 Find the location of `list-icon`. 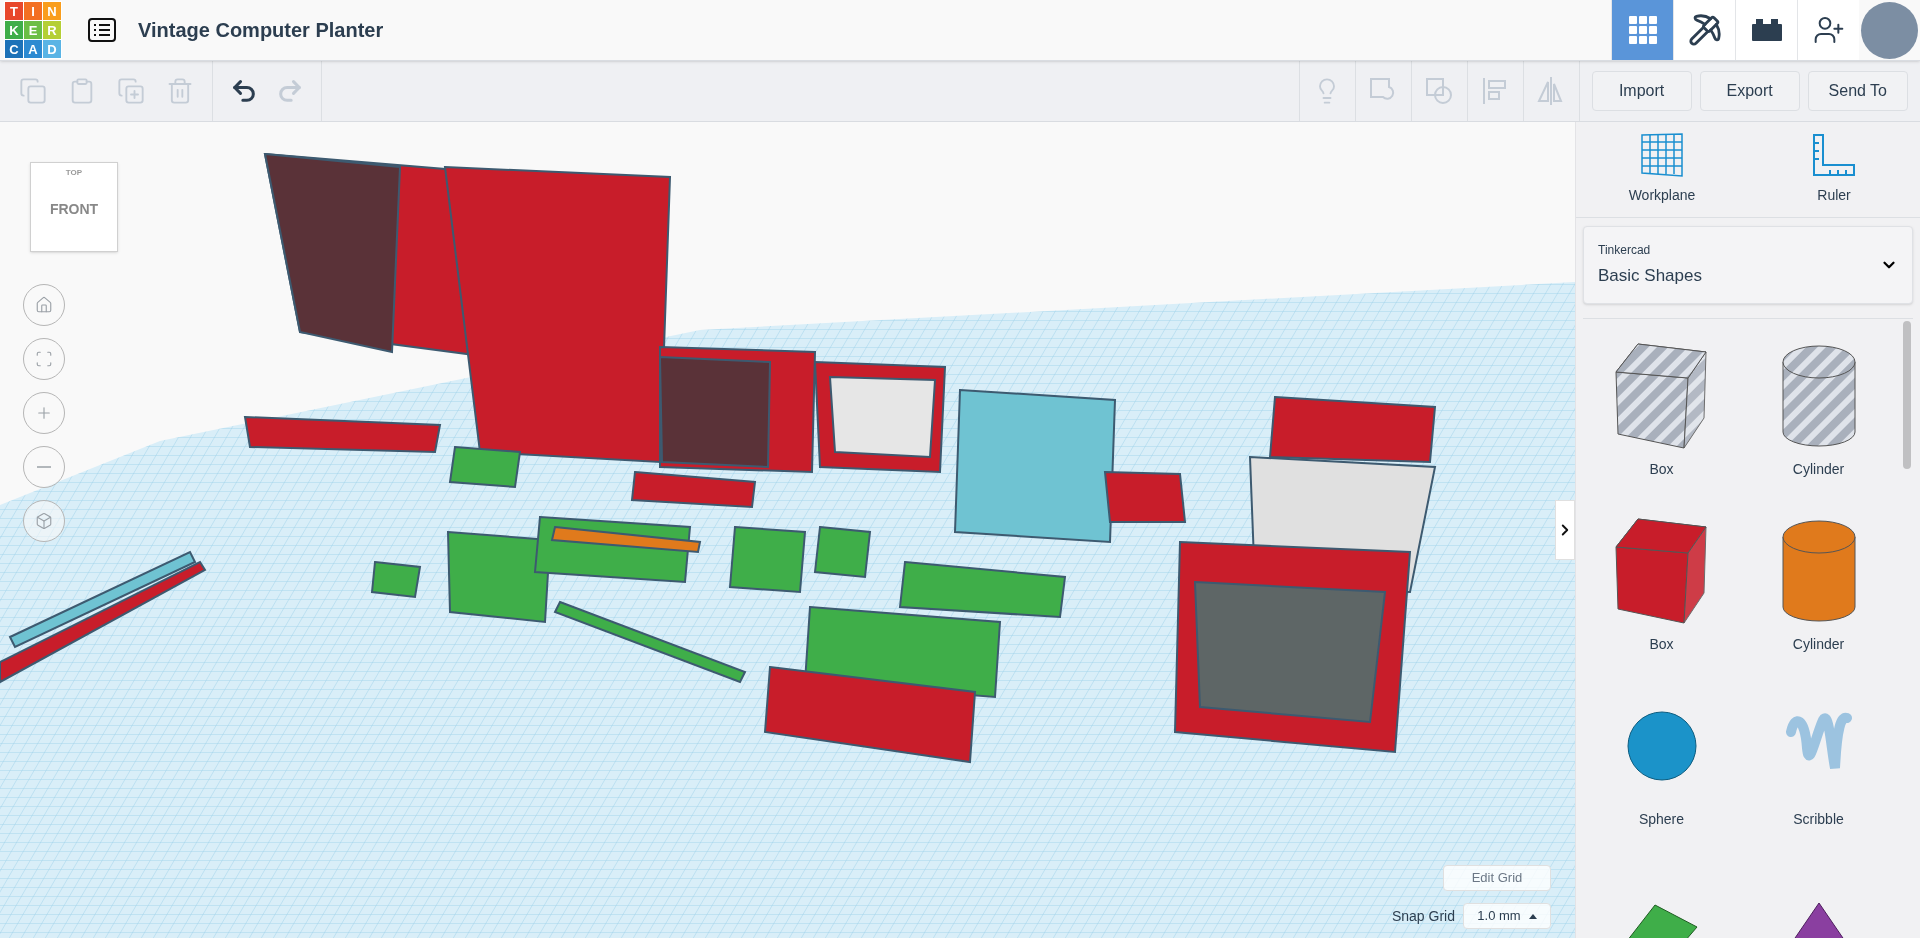

list-icon is located at coordinates (102, 30).